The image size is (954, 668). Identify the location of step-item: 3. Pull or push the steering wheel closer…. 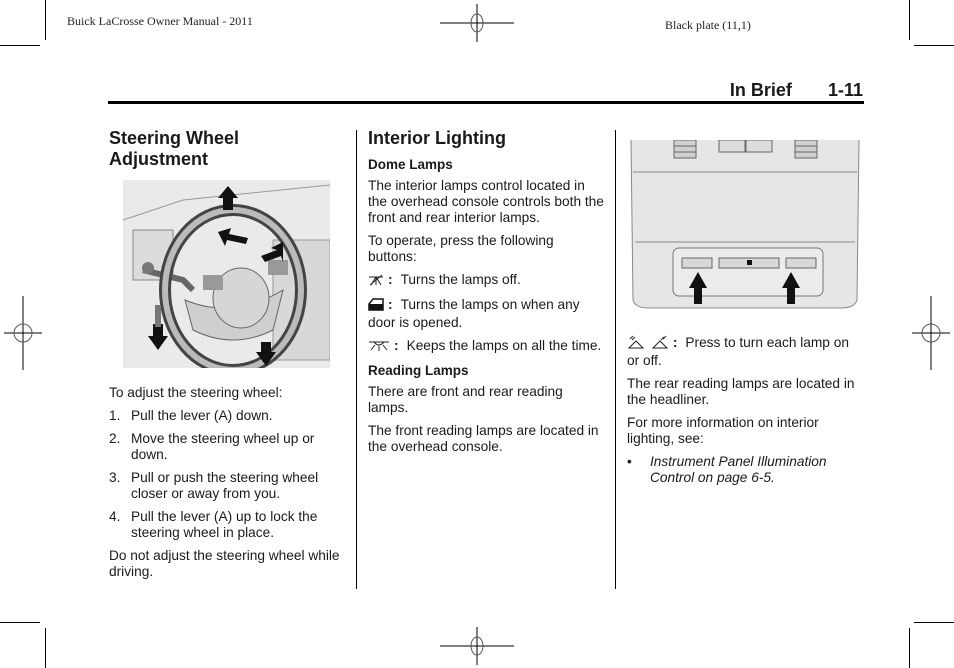
(225, 486).